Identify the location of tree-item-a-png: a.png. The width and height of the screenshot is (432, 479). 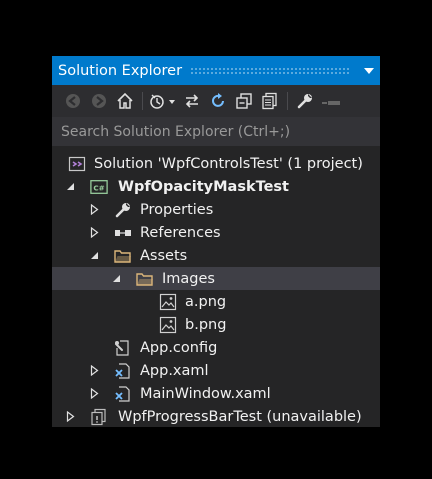
(216, 301).